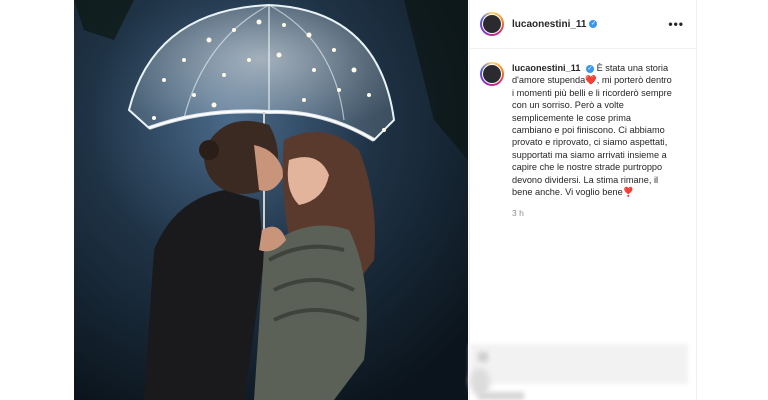 The width and height of the screenshot is (768, 400). What do you see at coordinates (492, 24) in the screenshot?
I see `author-avatar` at bounding box center [492, 24].